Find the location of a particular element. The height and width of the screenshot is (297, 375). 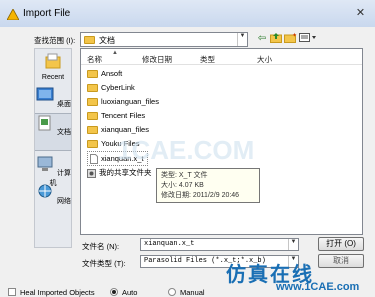

item-name: luoxianguan_files is located at coordinates (130, 101).